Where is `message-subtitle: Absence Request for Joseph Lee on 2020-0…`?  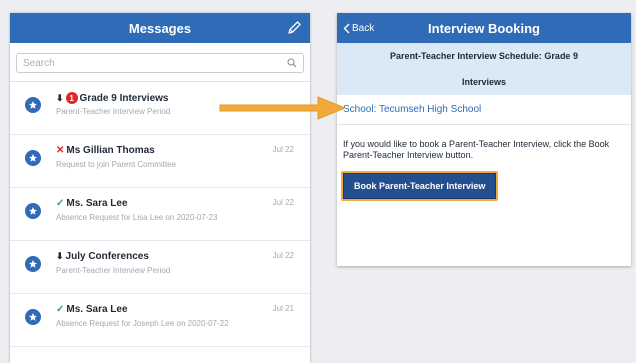 message-subtitle: Absence Request for Joseph Lee on 2020-0… is located at coordinates (142, 323).